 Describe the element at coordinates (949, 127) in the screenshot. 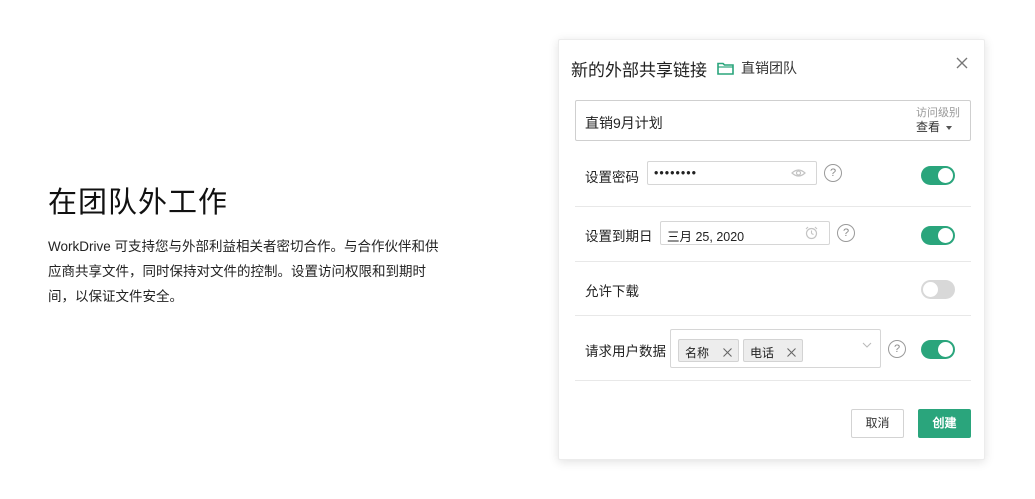

I see `caret-down-icon` at that location.